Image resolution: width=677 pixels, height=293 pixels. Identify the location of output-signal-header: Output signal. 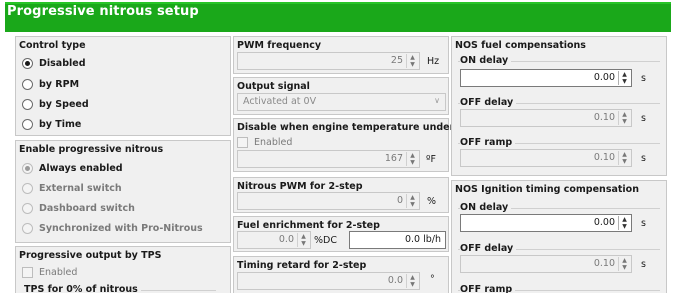
(273, 86).